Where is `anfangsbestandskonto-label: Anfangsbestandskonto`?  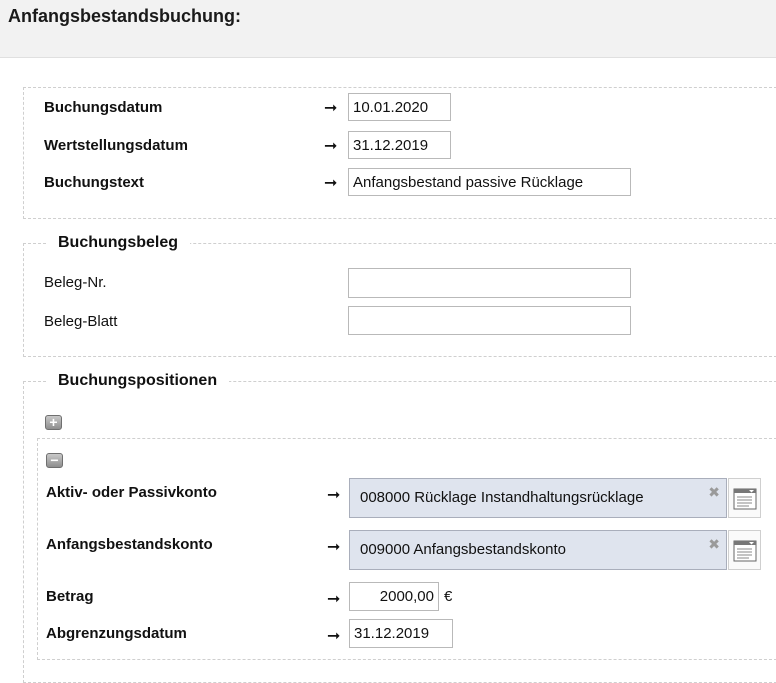 anfangsbestandskonto-label: Anfangsbestandskonto is located at coordinates (129, 544).